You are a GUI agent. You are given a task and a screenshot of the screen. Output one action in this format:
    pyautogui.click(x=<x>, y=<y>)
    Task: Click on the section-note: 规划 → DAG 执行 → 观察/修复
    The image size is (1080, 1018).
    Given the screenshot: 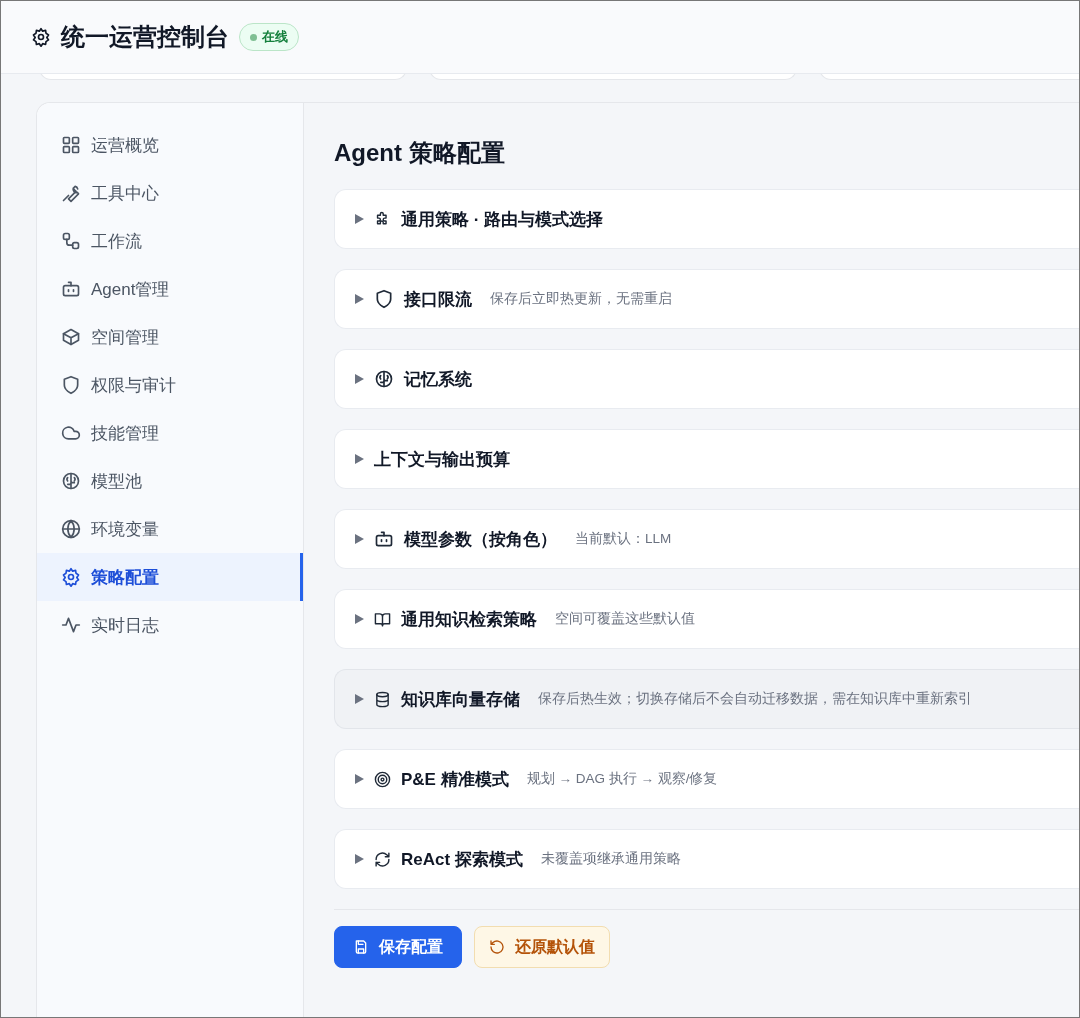 What is the action you would take?
    pyautogui.click(x=622, y=779)
    